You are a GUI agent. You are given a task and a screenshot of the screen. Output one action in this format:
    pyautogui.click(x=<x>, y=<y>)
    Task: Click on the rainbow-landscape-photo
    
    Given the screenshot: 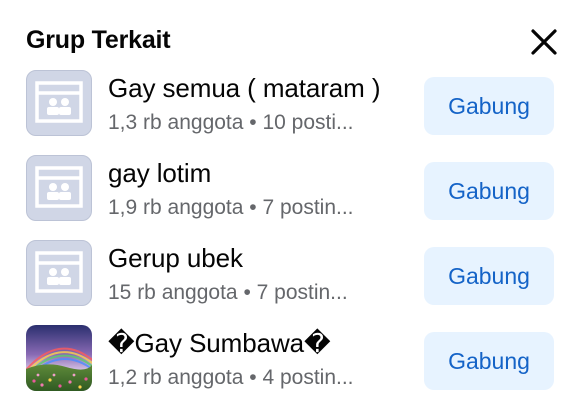 What is the action you would take?
    pyautogui.click(x=59, y=358)
    